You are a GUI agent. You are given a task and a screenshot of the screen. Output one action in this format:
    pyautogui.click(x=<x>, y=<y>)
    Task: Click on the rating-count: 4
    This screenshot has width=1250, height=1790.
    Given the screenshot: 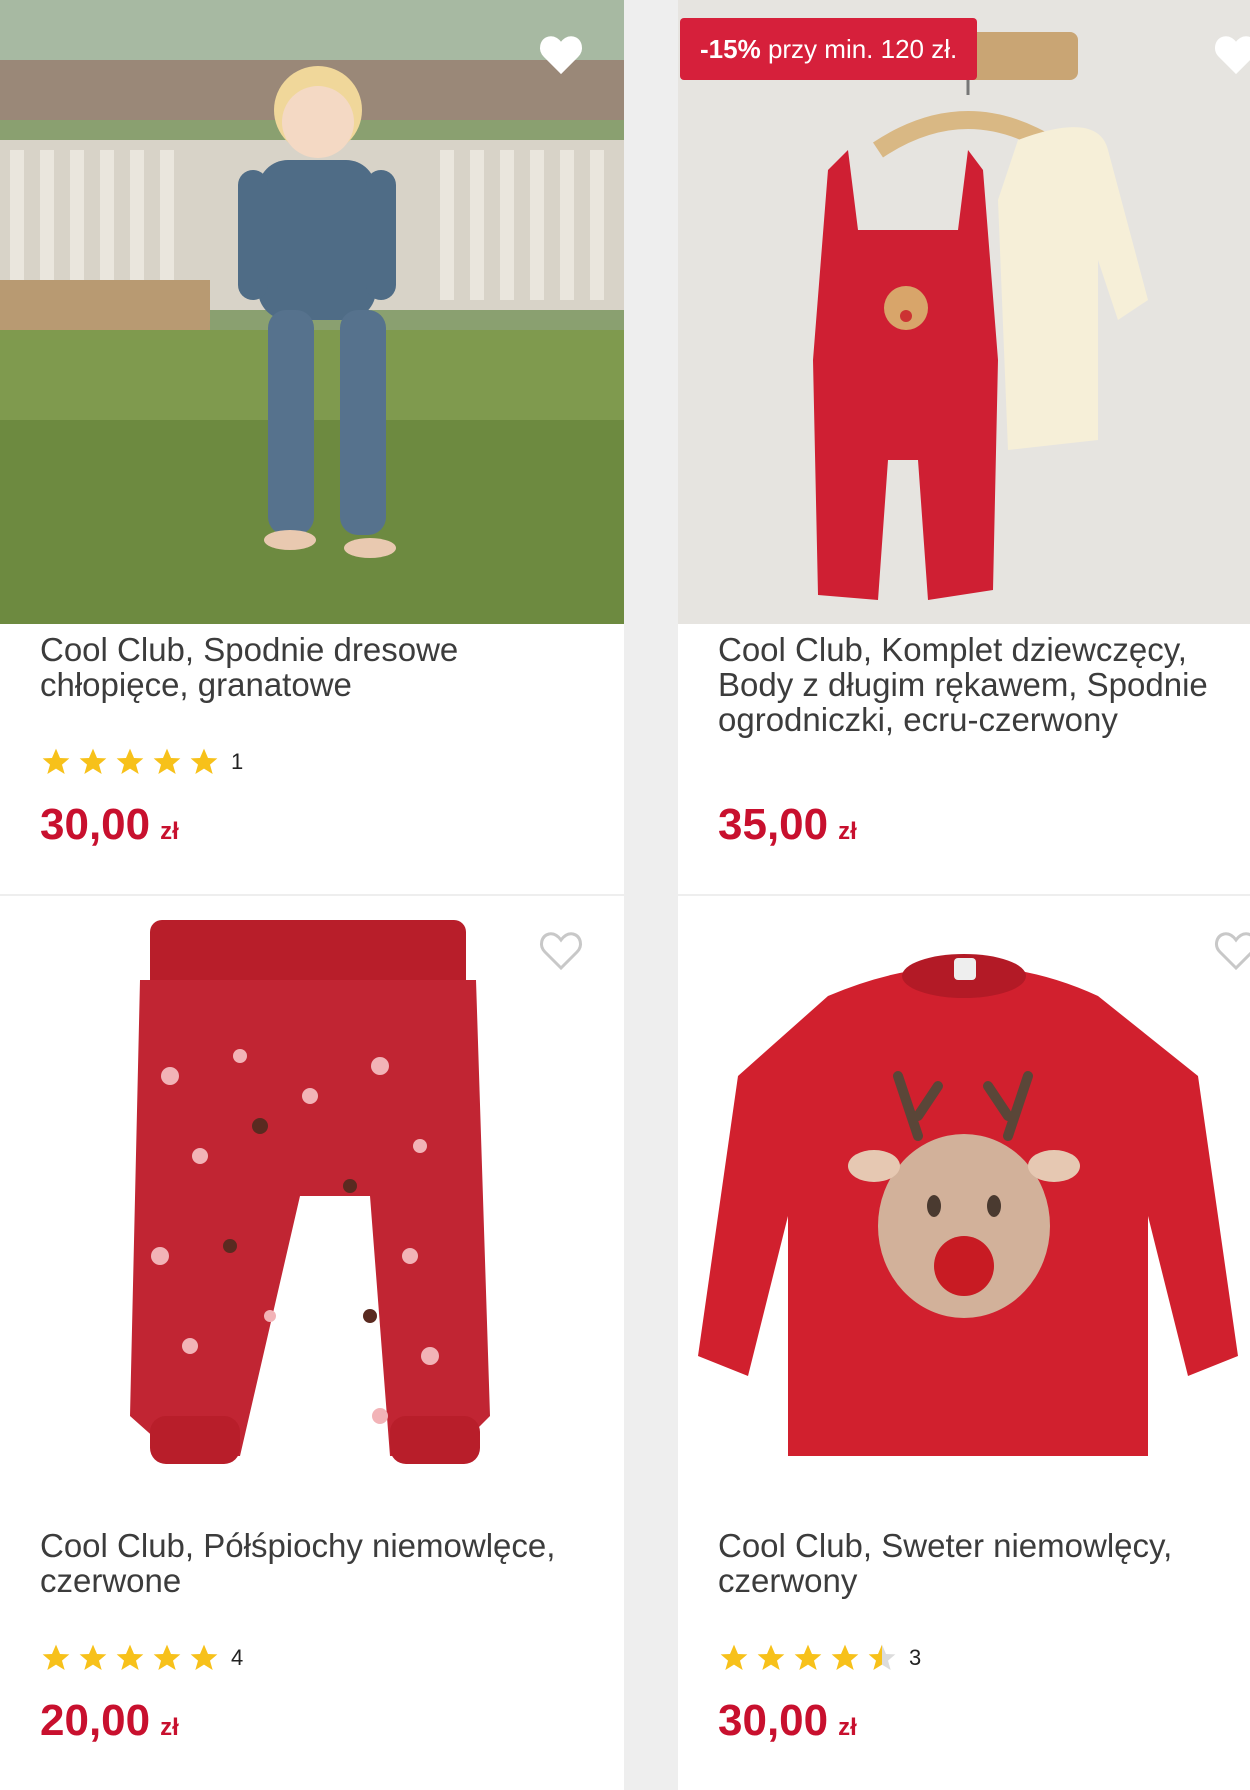 What is the action you would take?
    pyautogui.click(x=237, y=1657)
    